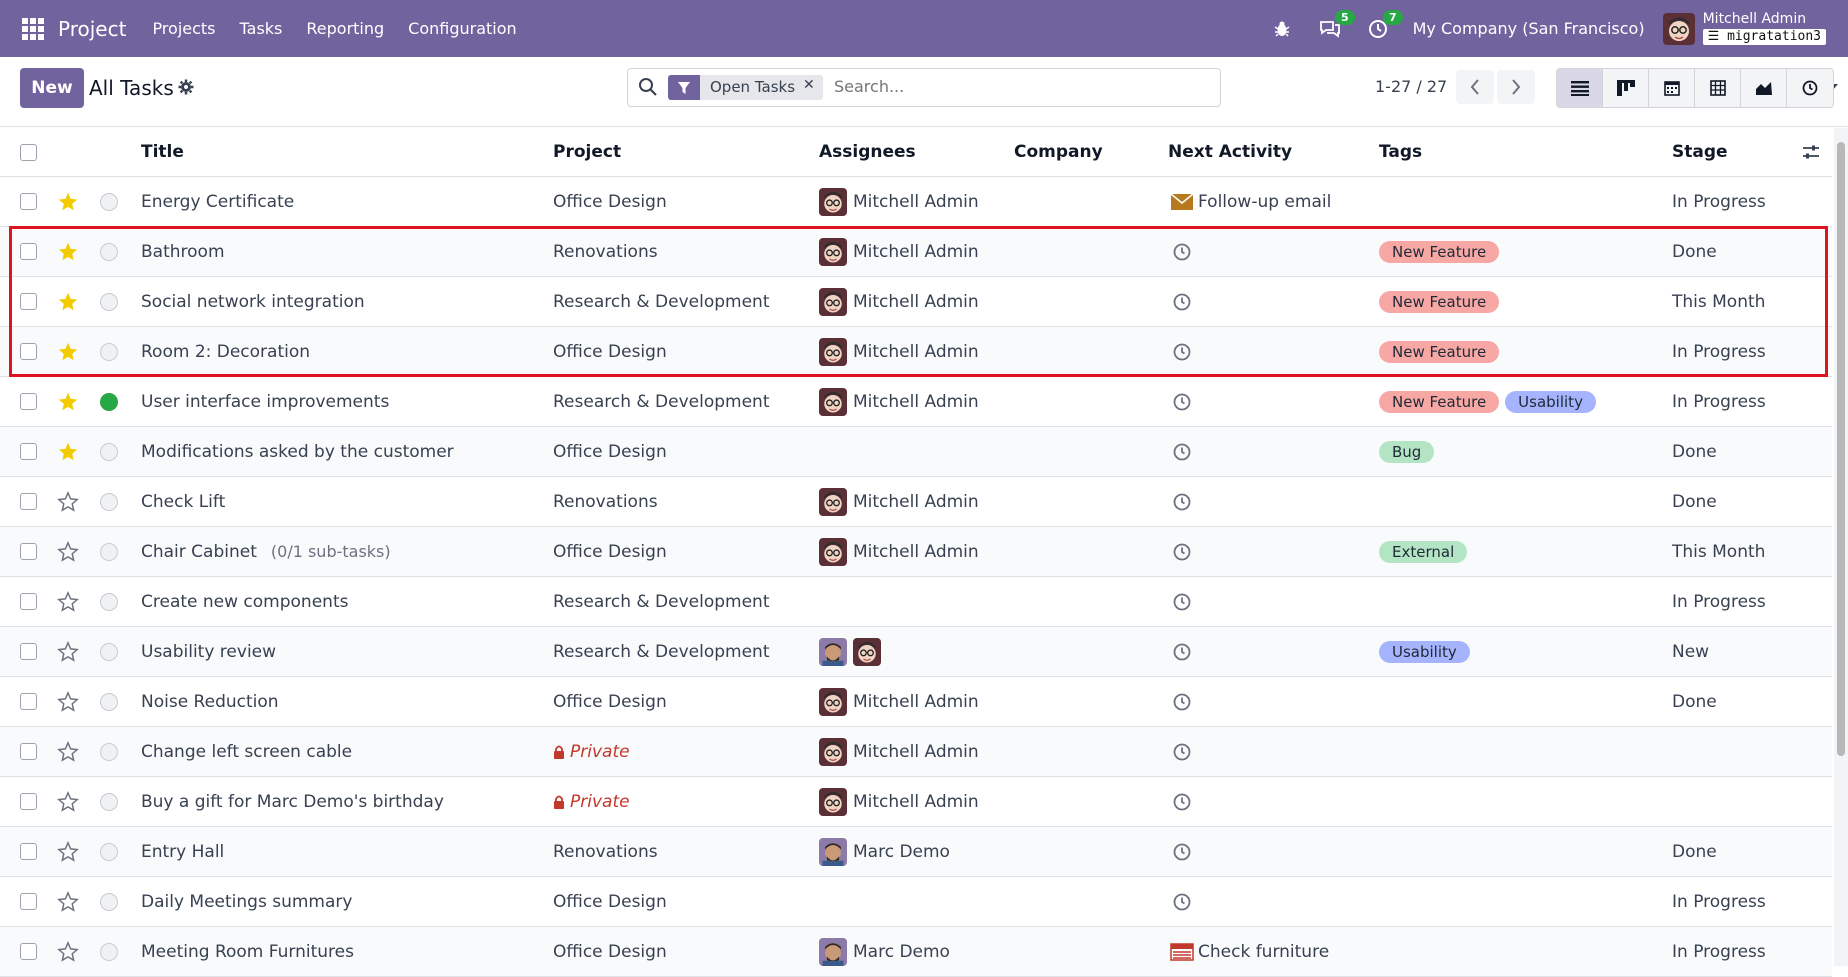  I want to click on pager-next-button, so click(1516, 87).